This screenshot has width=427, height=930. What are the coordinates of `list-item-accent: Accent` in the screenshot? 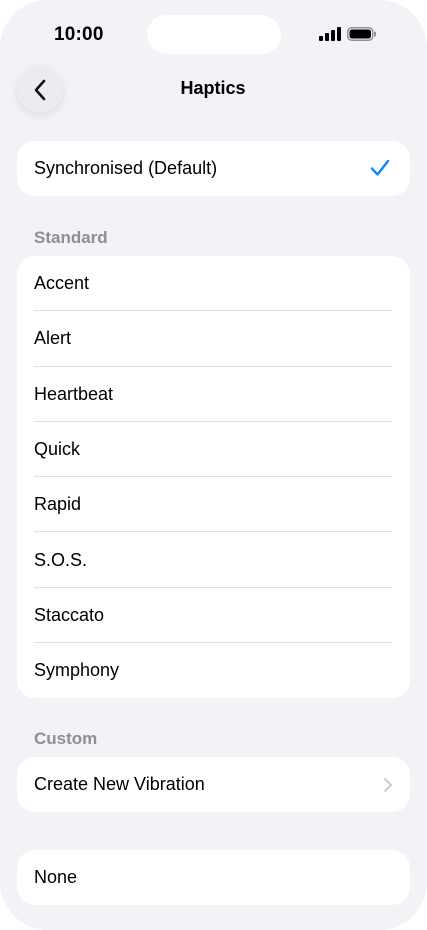 It's located at (213, 284).